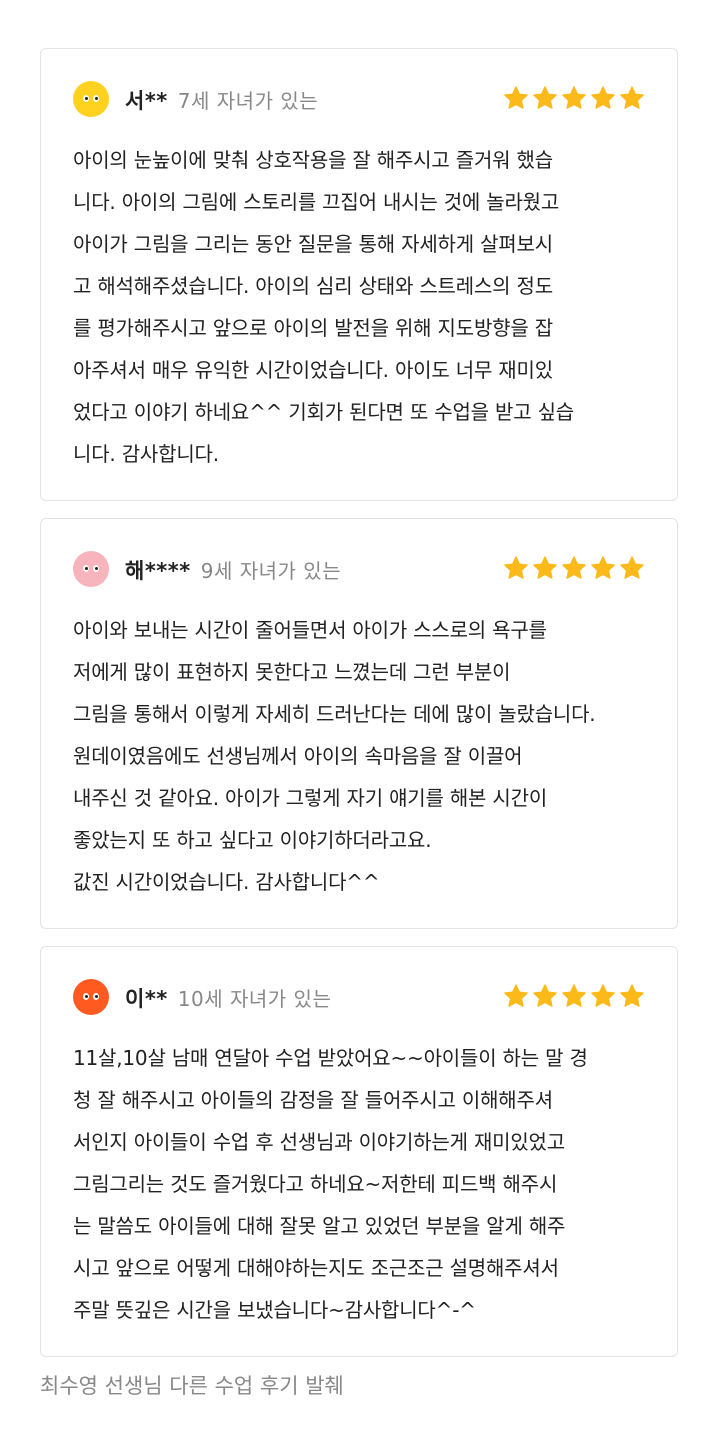 This screenshot has height=1448, width=720. I want to click on reviewer-name: 해**** 9세 자녀가 있는, so click(233, 571).